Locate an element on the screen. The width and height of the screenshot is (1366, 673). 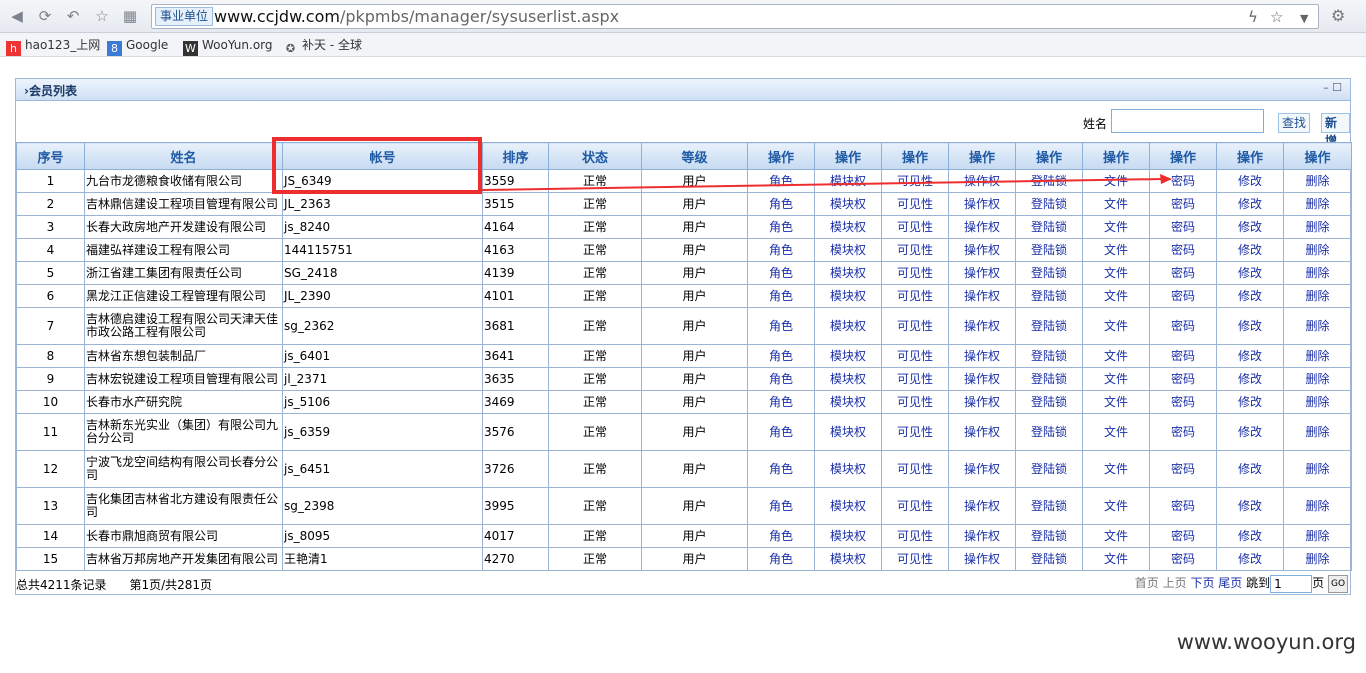
add-button: 新增 is located at coordinates (1335, 130).